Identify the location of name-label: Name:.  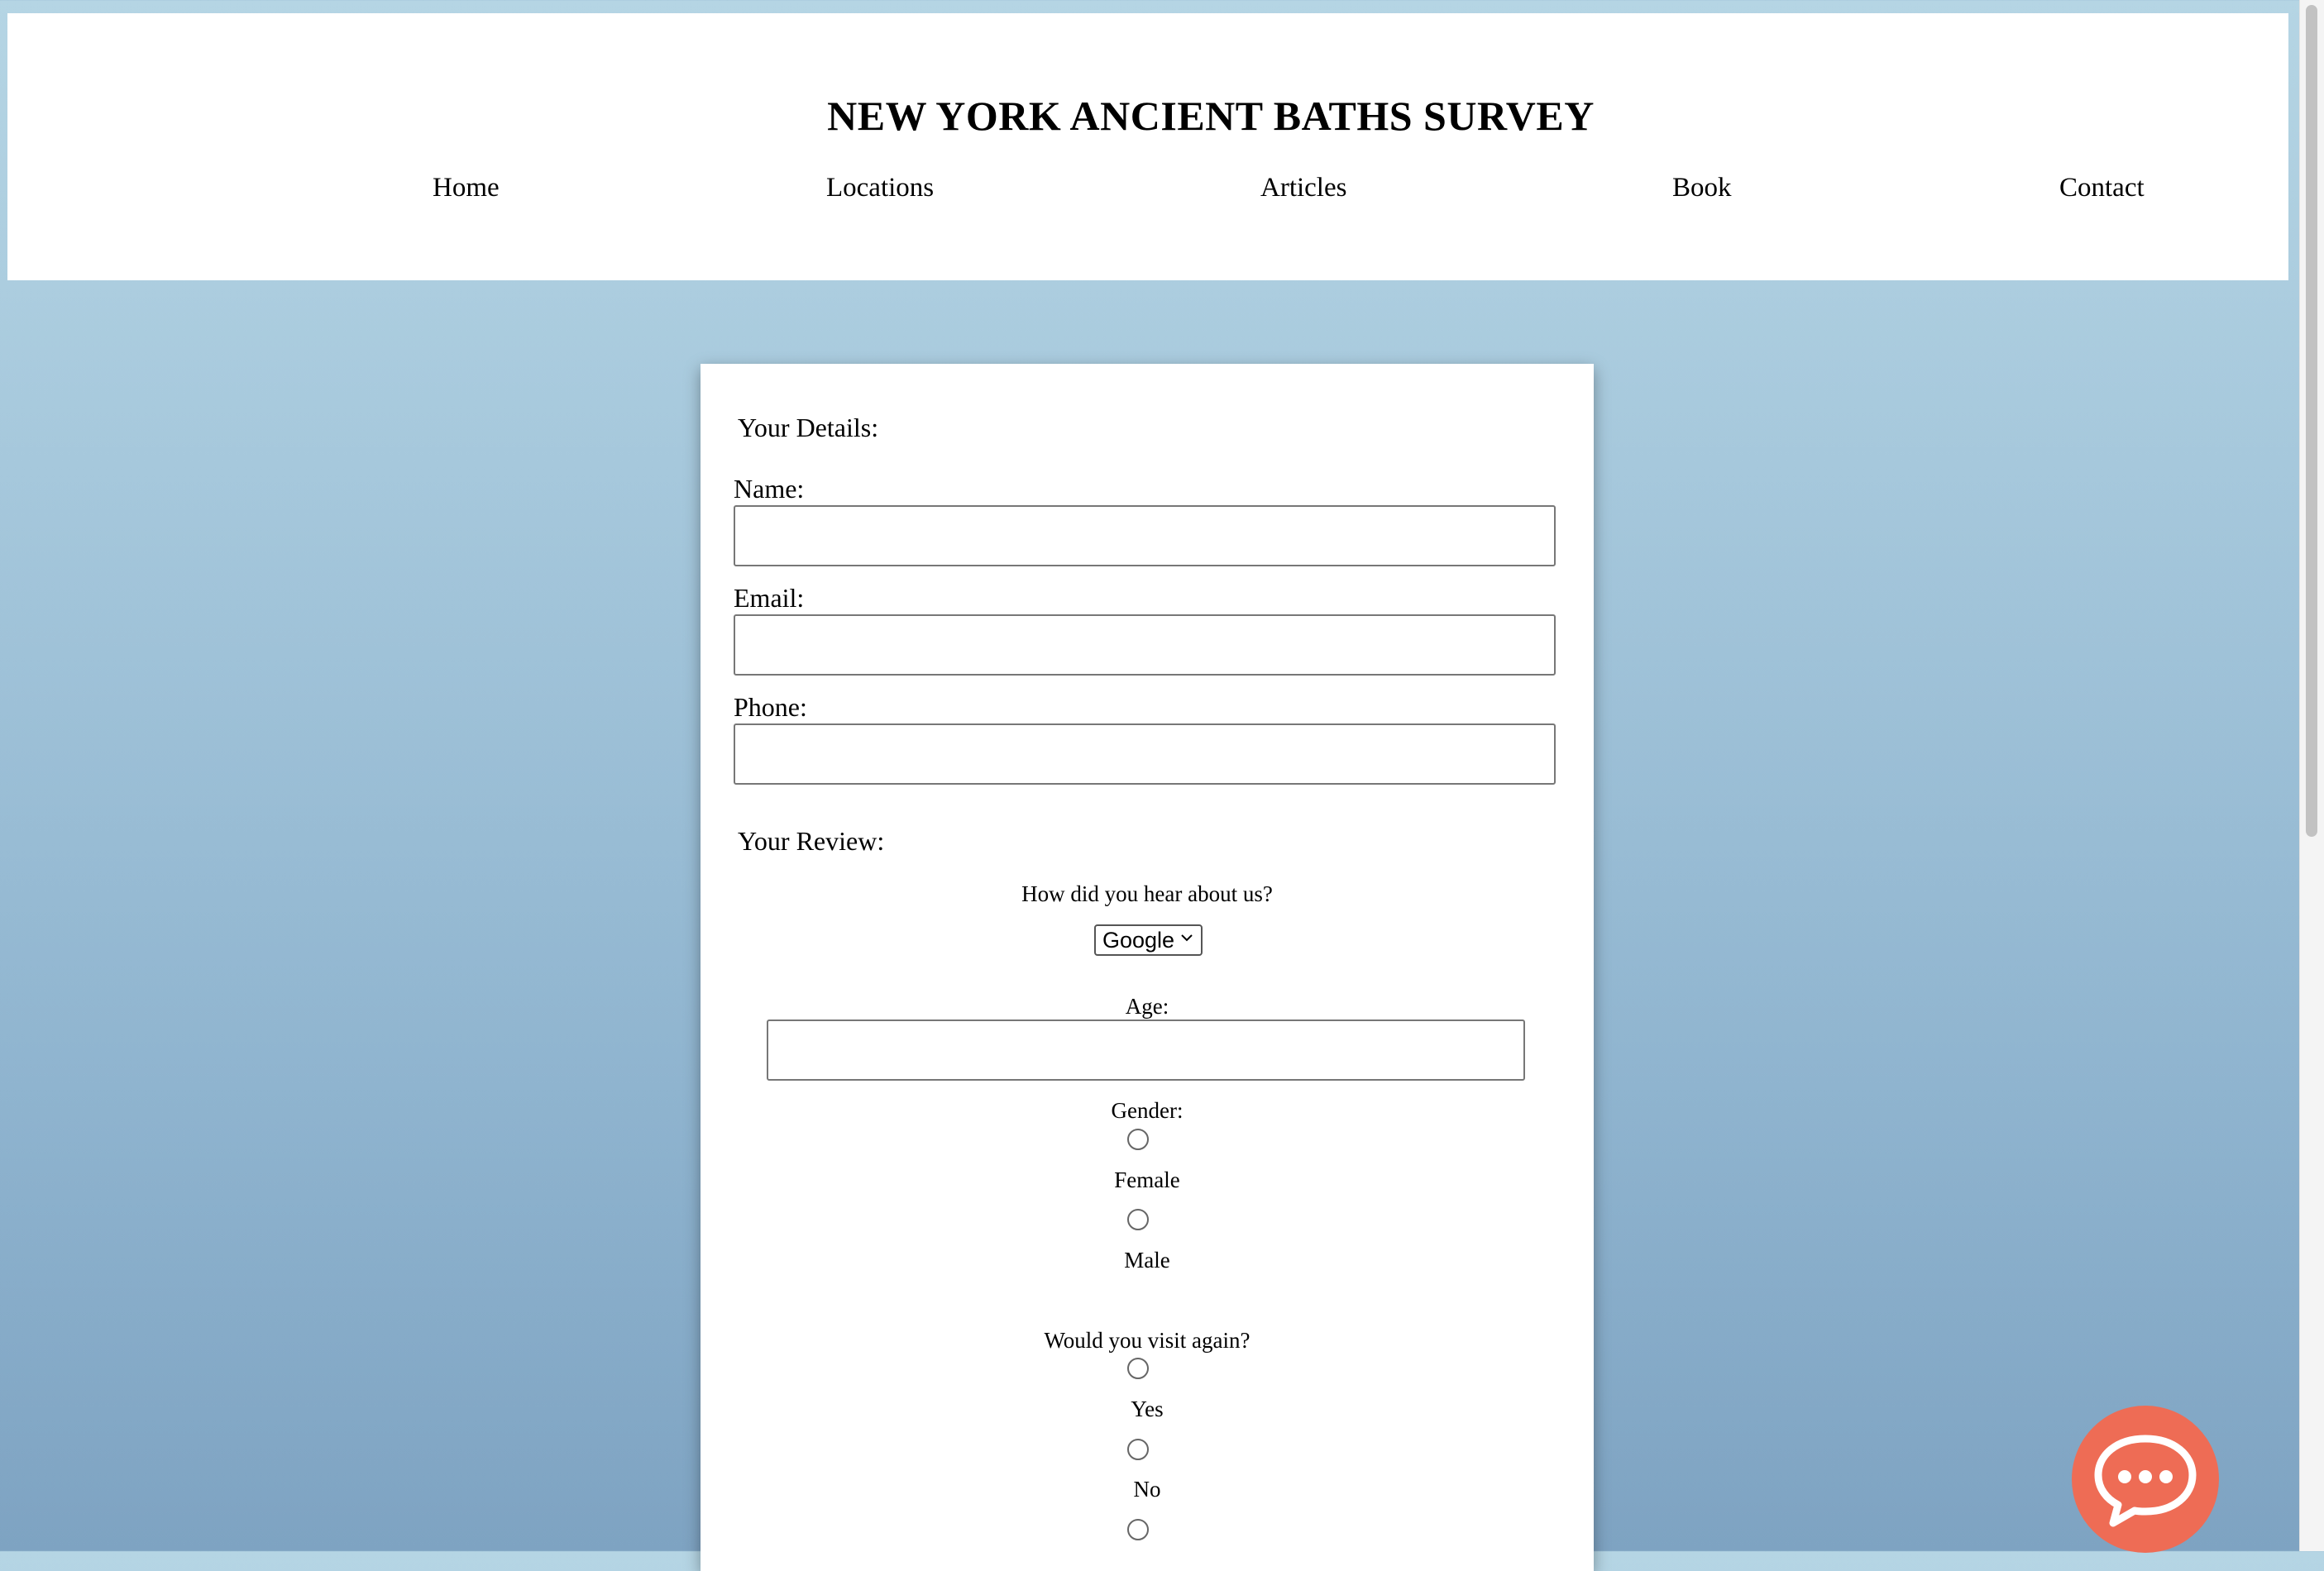
(770, 489).